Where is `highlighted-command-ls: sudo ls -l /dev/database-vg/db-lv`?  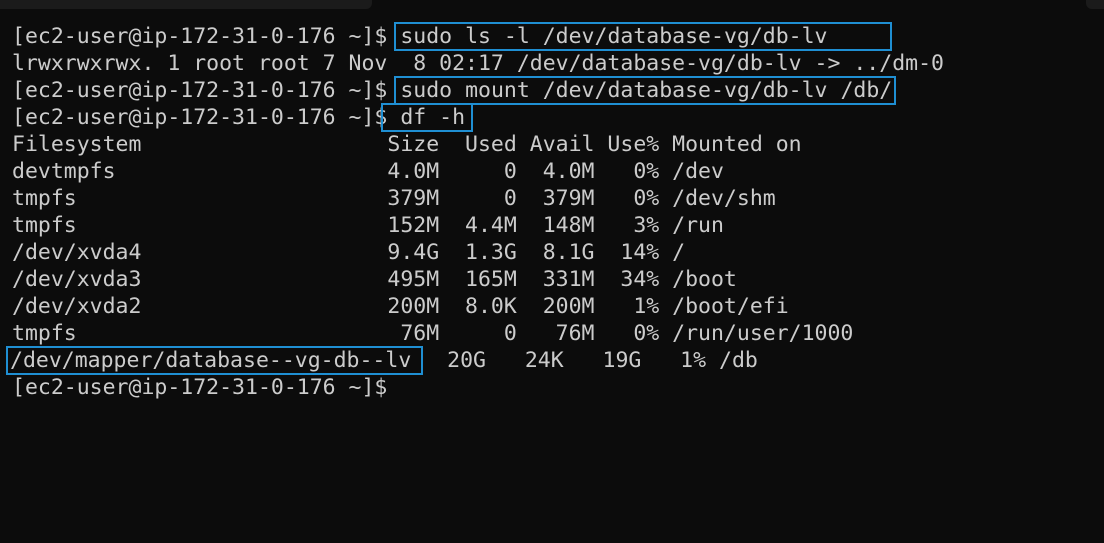
highlighted-command-ls: sudo ls -l /dev/database-vg/db-lv is located at coordinates (643, 36).